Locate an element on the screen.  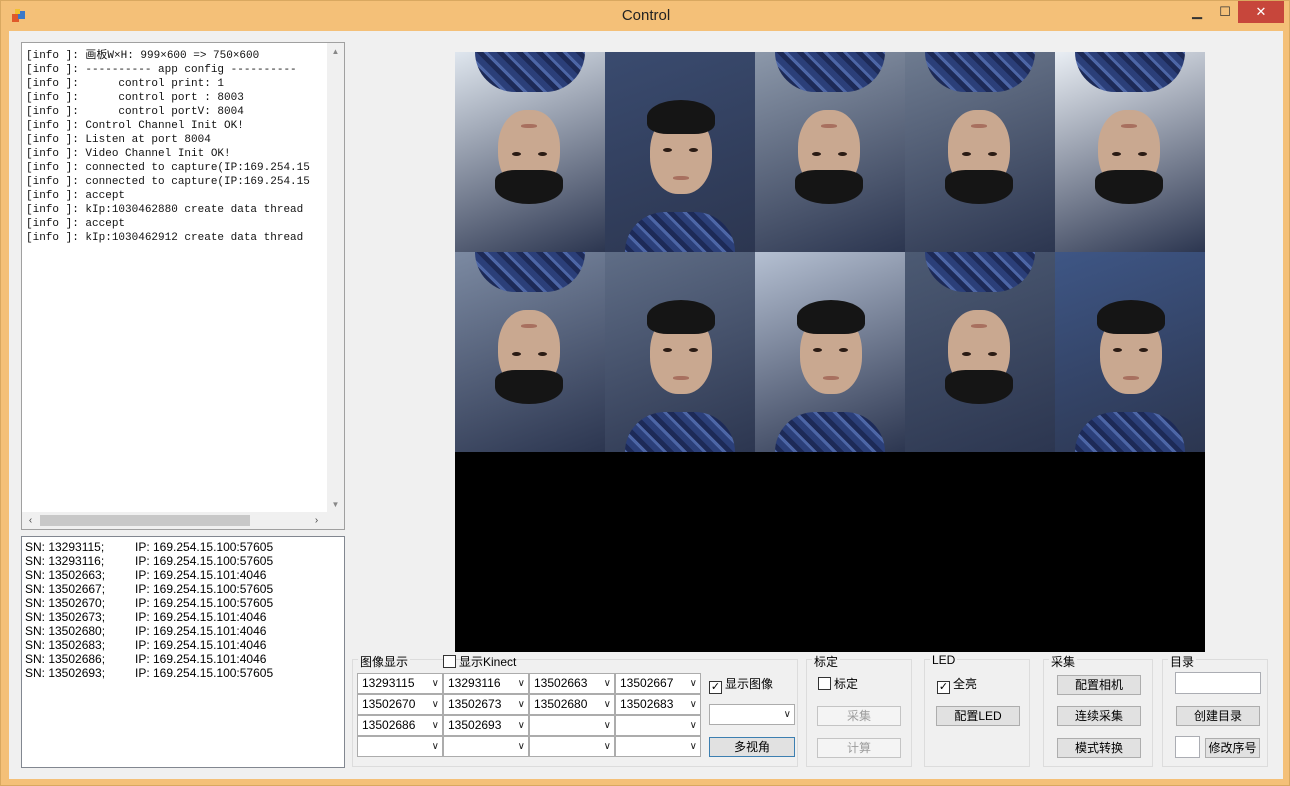
log-line: [info ]: control print: 1 is located at coordinates (125, 84).